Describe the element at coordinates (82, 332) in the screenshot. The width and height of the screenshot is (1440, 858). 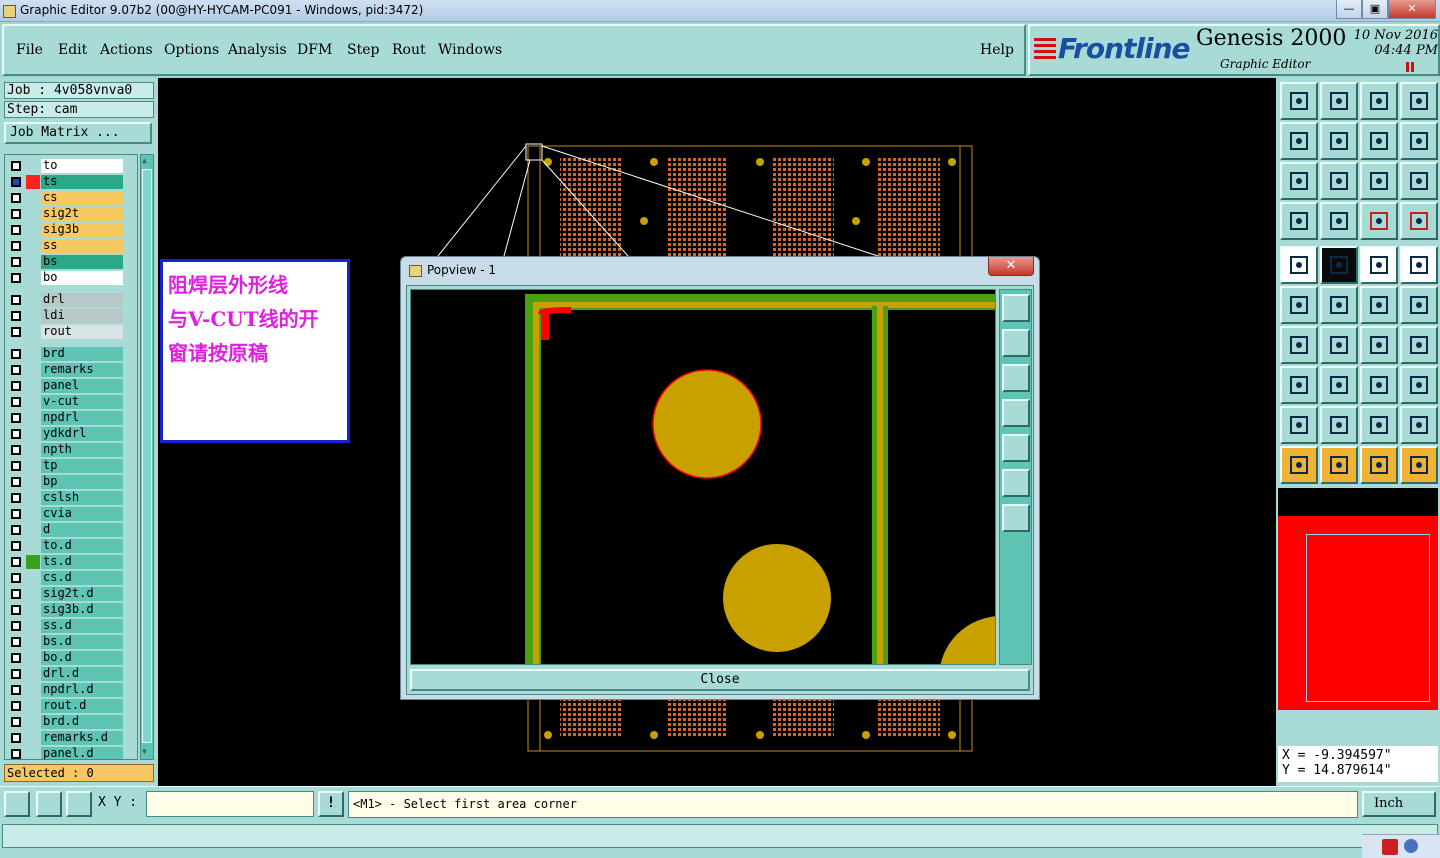
I see `layer-name: rout` at that location.